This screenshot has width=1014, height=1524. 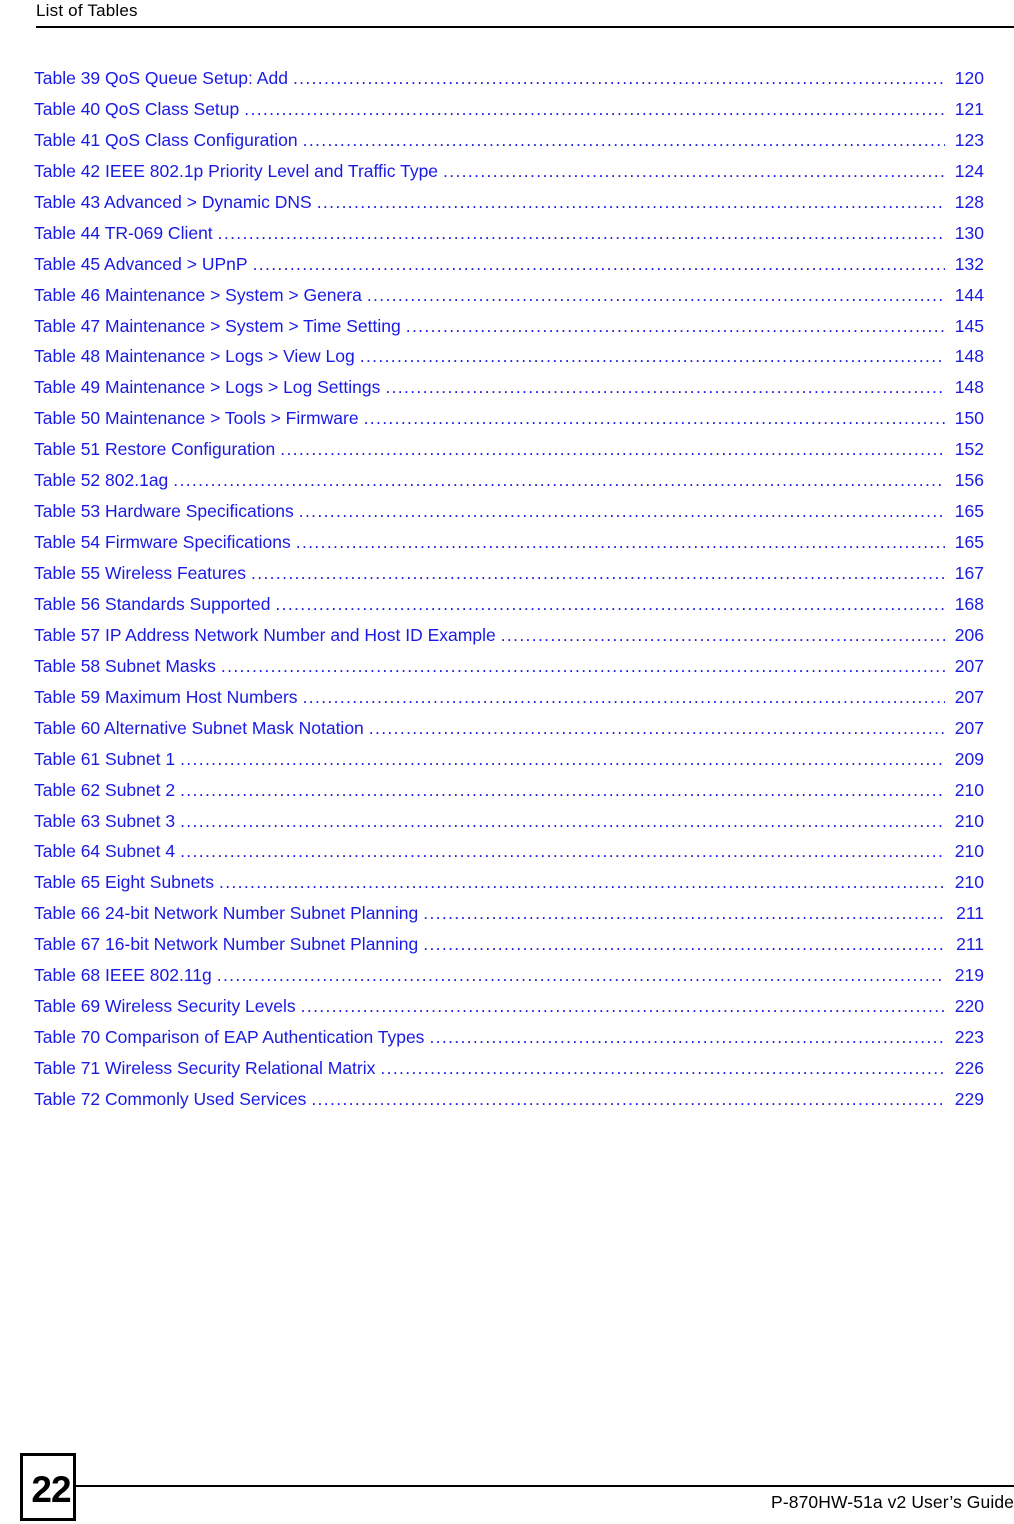 What do you see at coordinates (509, 609) in the screenshot?
I see `toc-entry: Table 56 Standards Supported 168` at bounding box center [509, 609].